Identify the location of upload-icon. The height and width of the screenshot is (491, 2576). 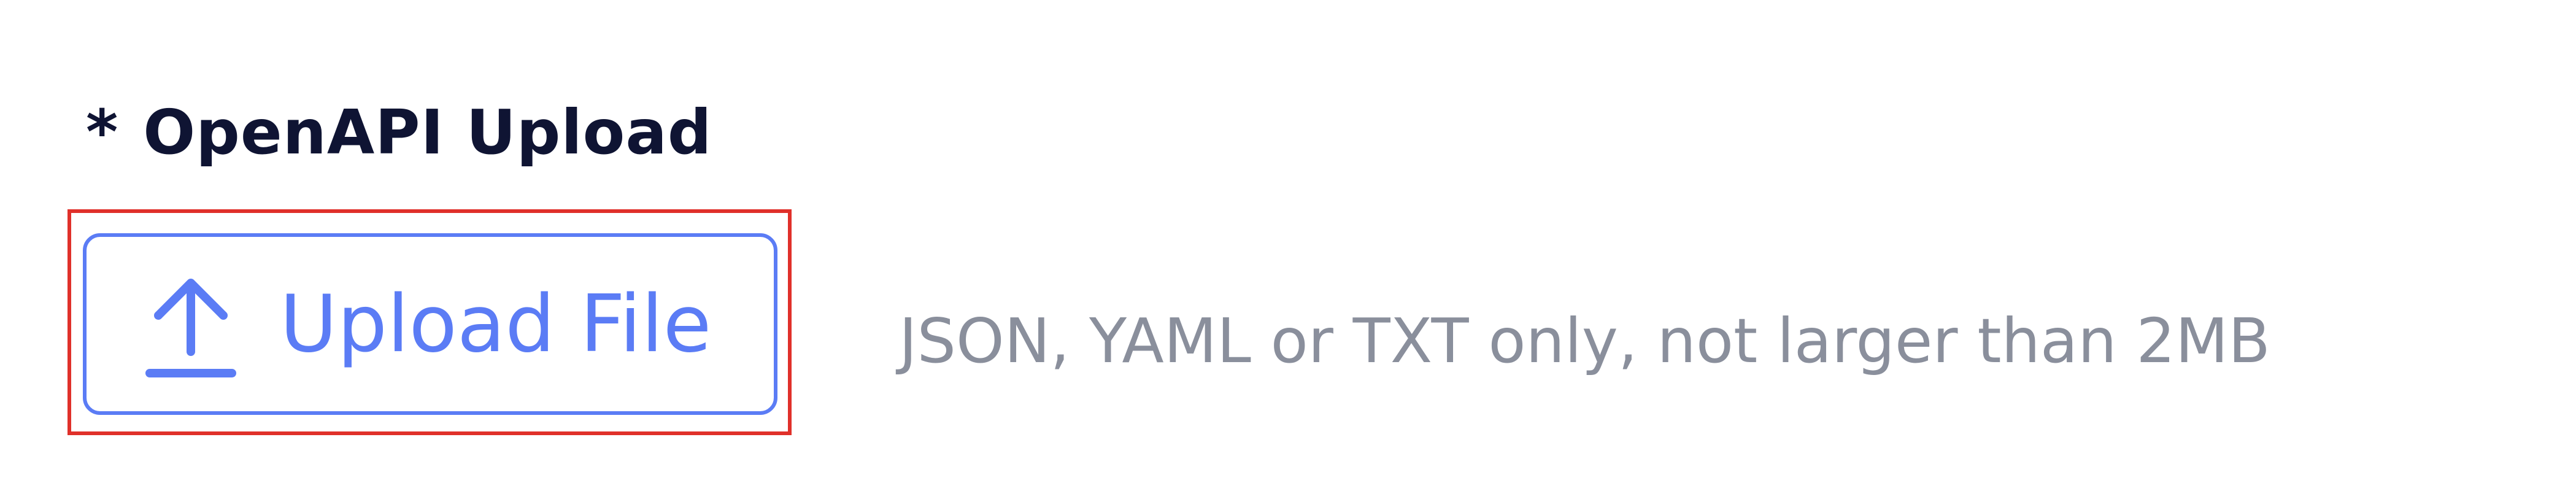
(191, 327).